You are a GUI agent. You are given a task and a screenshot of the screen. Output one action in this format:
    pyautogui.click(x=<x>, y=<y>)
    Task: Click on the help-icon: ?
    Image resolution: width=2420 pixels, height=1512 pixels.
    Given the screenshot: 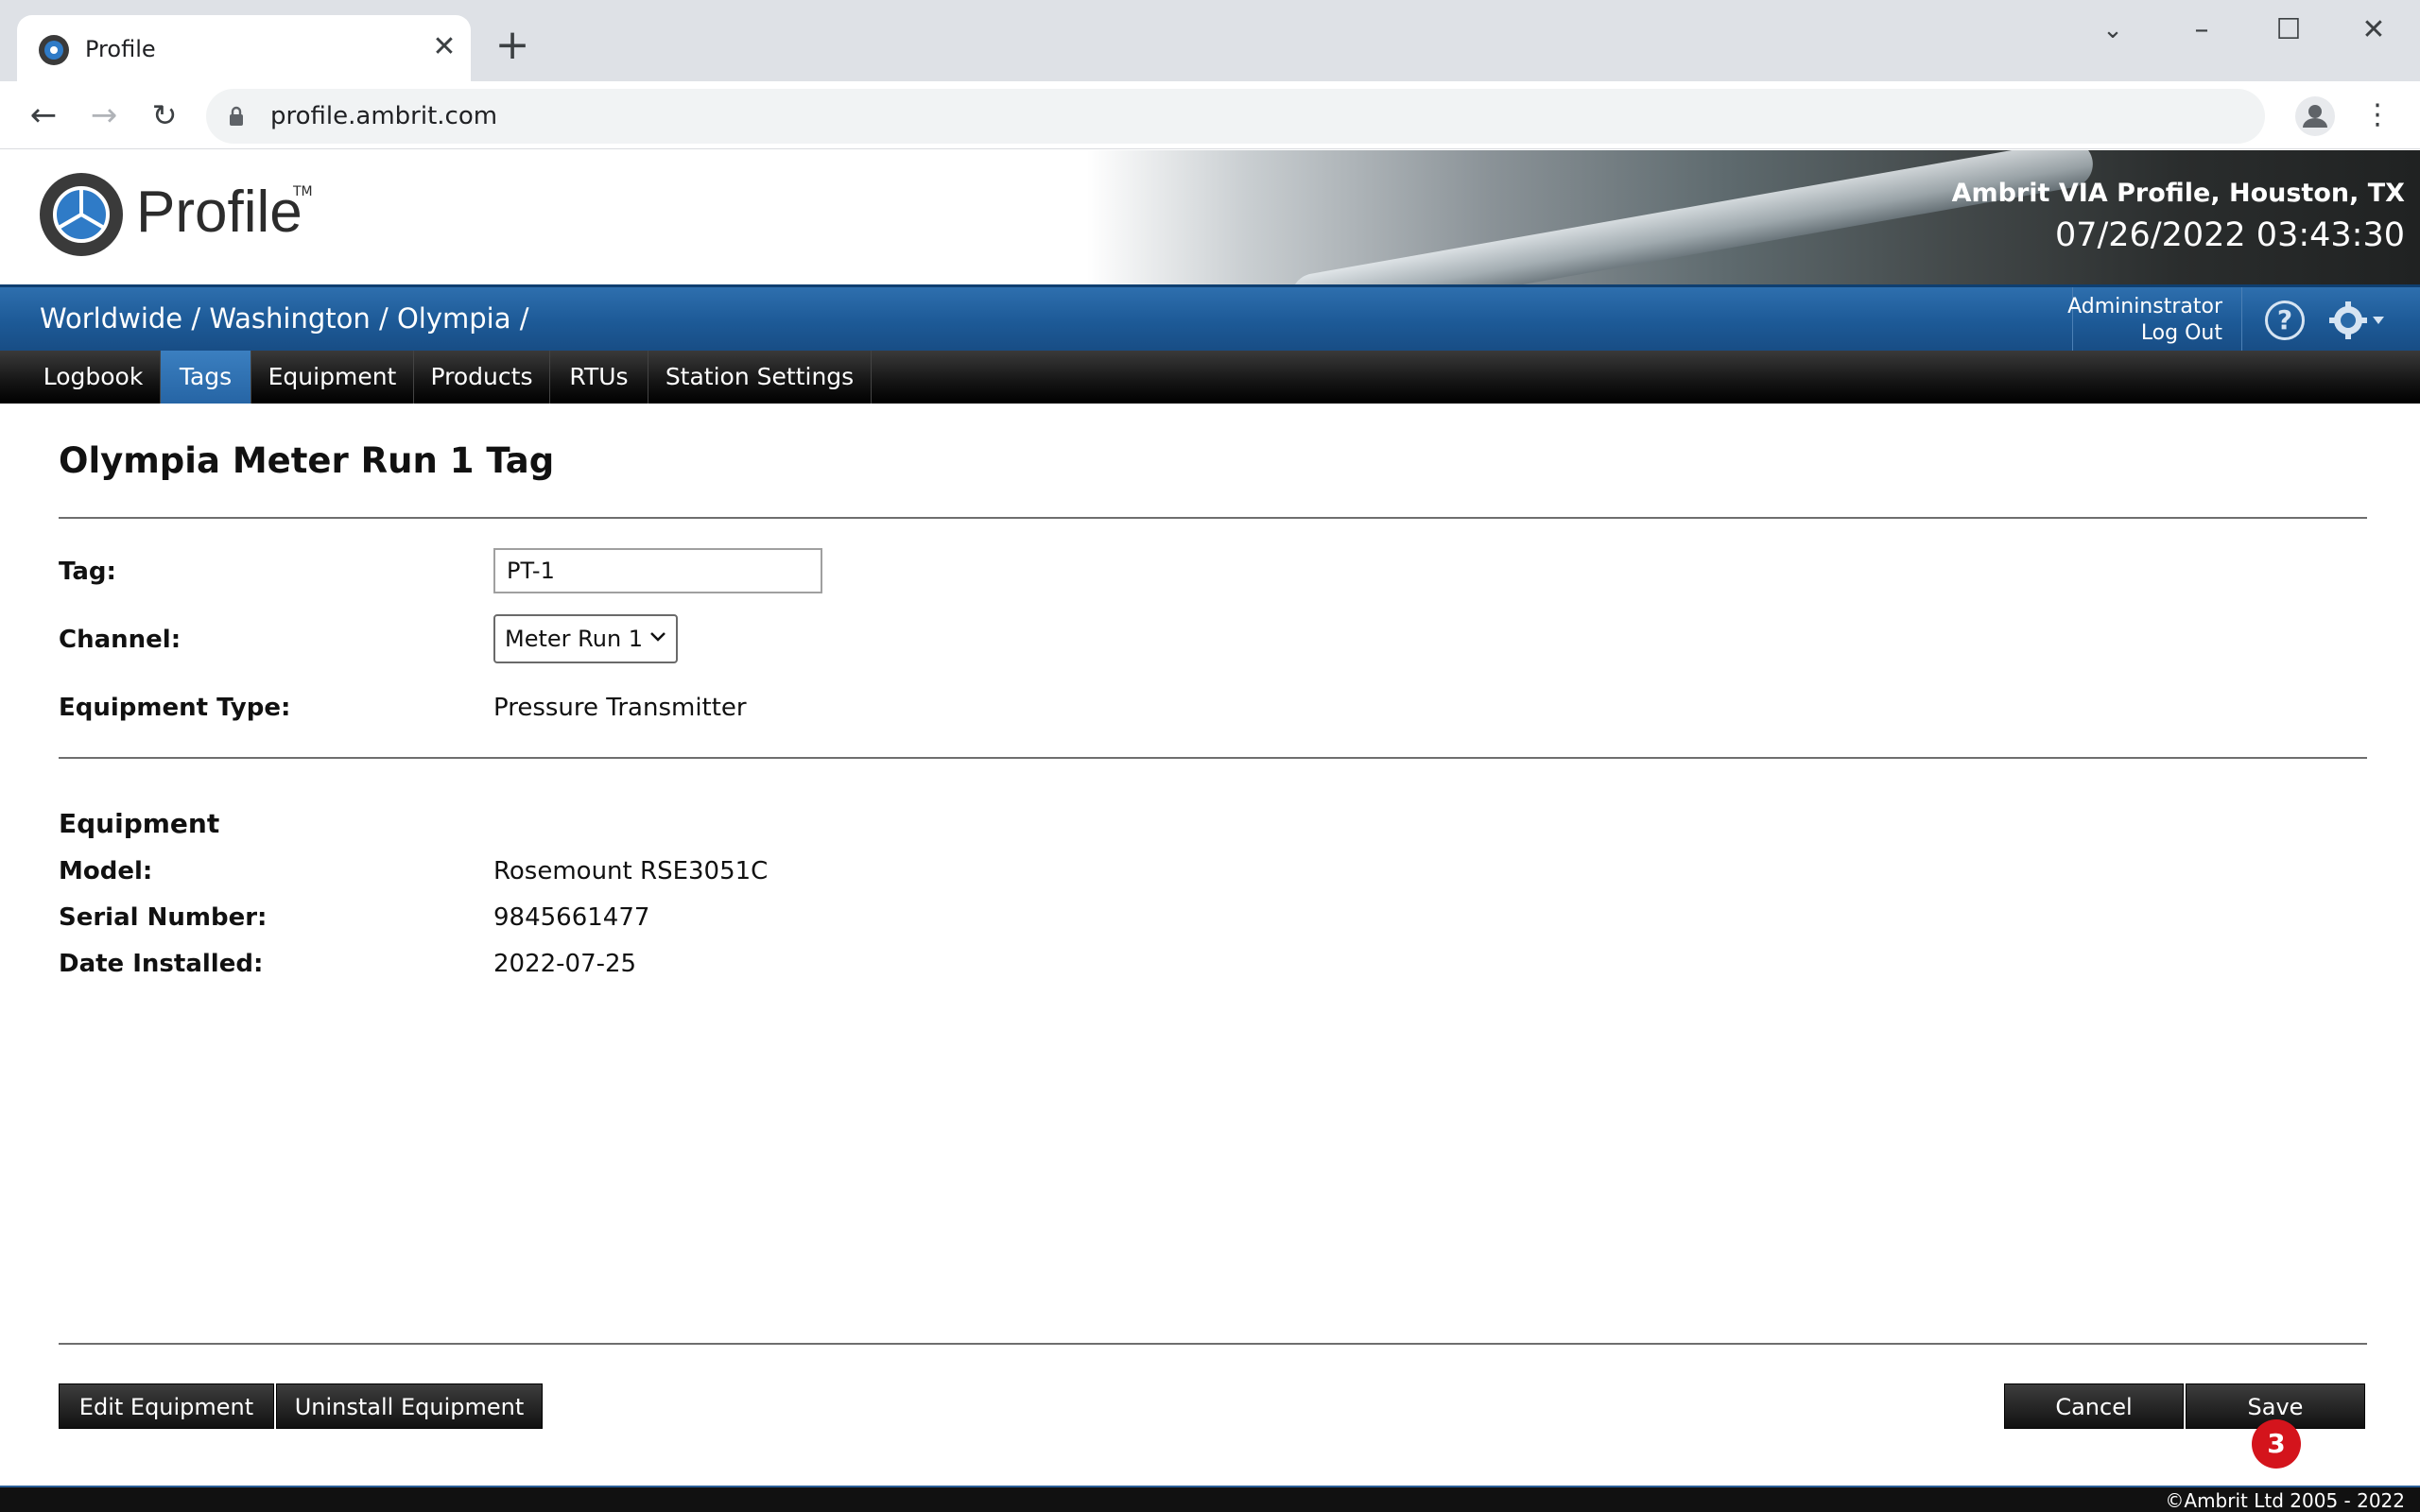 What is the action you would take?
    pyautogui.click(x=2285, y=320)
    